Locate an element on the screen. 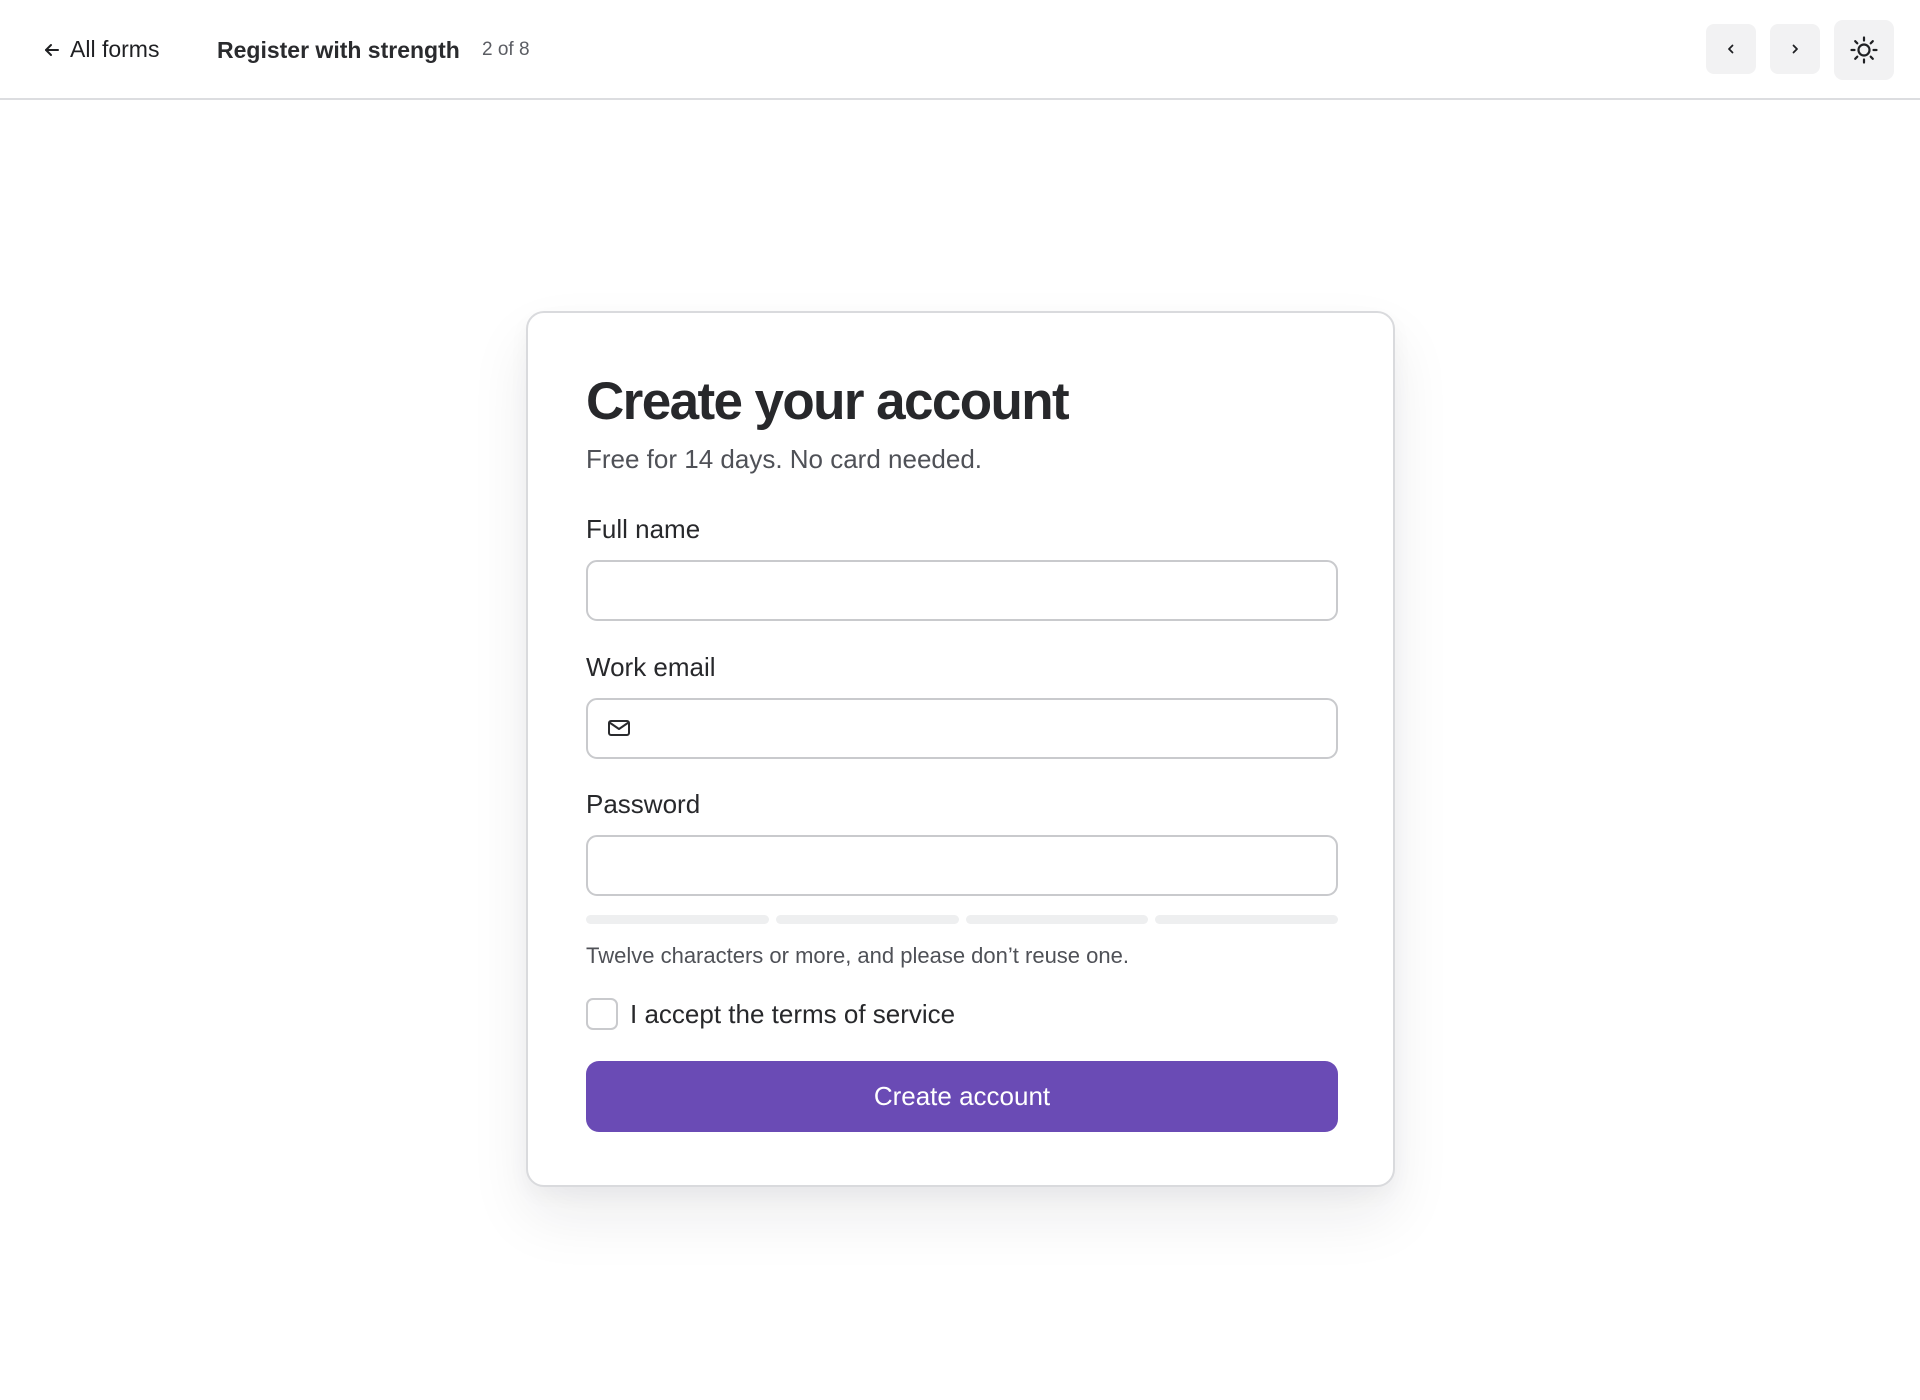  chevron-right-icon is located at coordinates (1795, 49).